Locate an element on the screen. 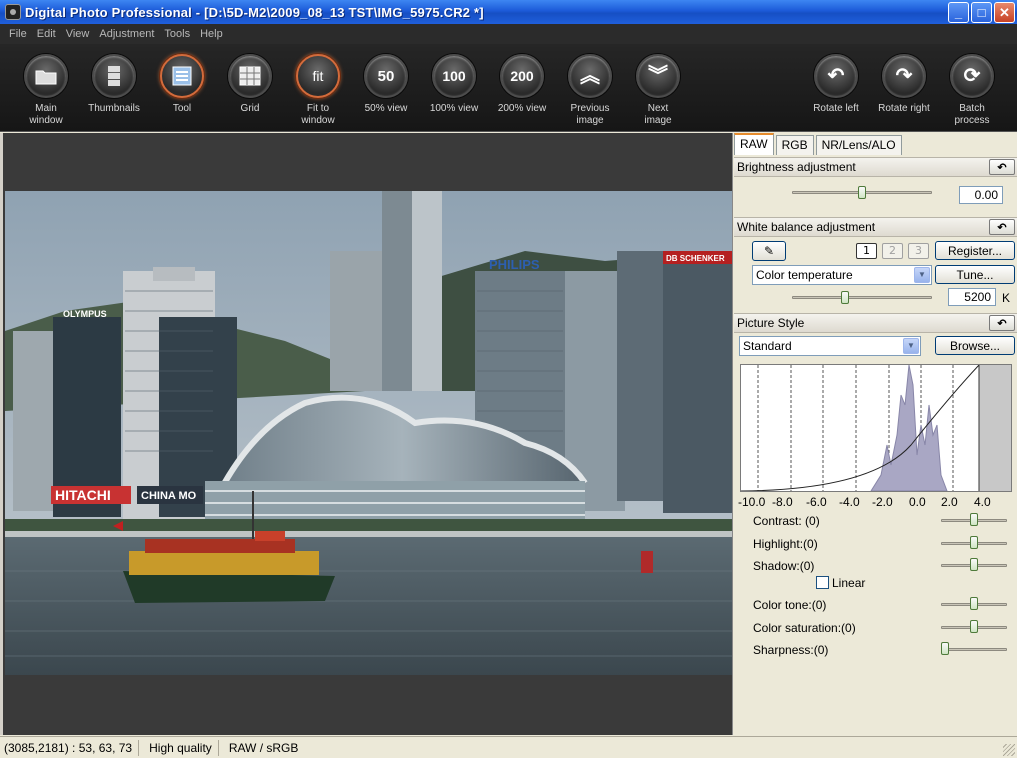  view-200-button: 200 200% view is located at coordinates (522, 84).